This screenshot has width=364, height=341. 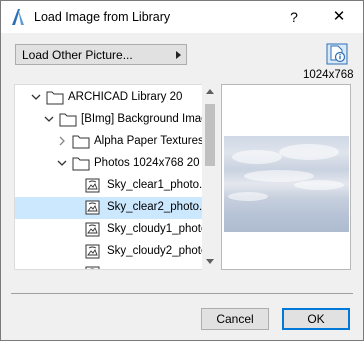 What do you see at coordinates (316, 319) in the screenshot?
I see `ok-button: OK` at bounding box center [316, 319].